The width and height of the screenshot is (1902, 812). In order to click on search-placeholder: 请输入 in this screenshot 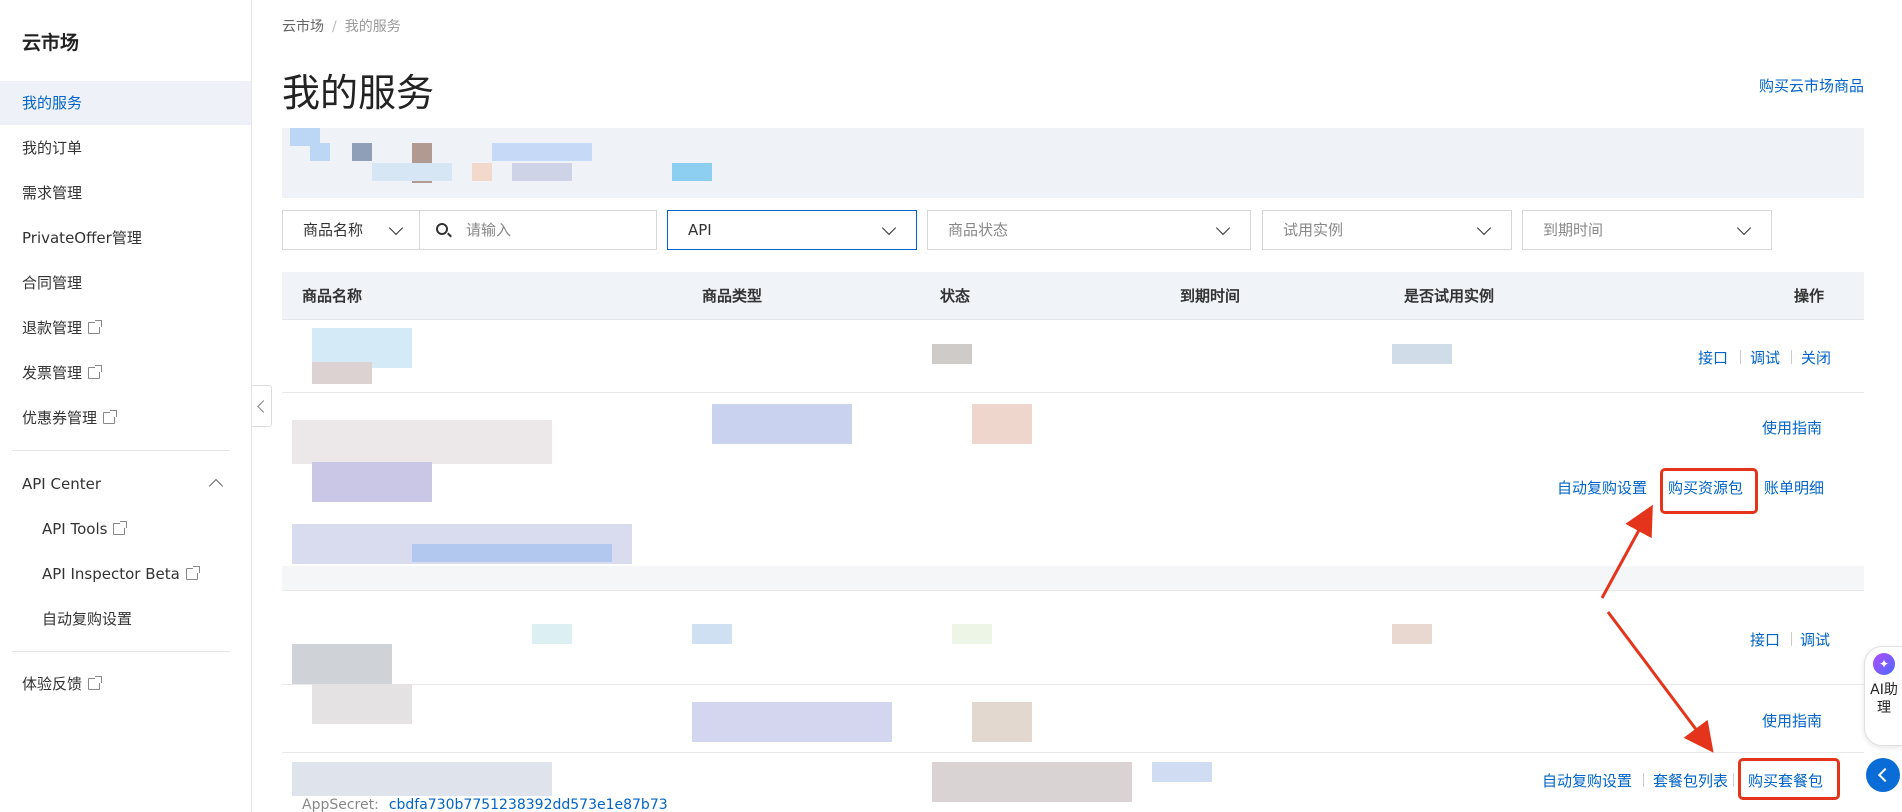, I will do `click(489, 230)`.